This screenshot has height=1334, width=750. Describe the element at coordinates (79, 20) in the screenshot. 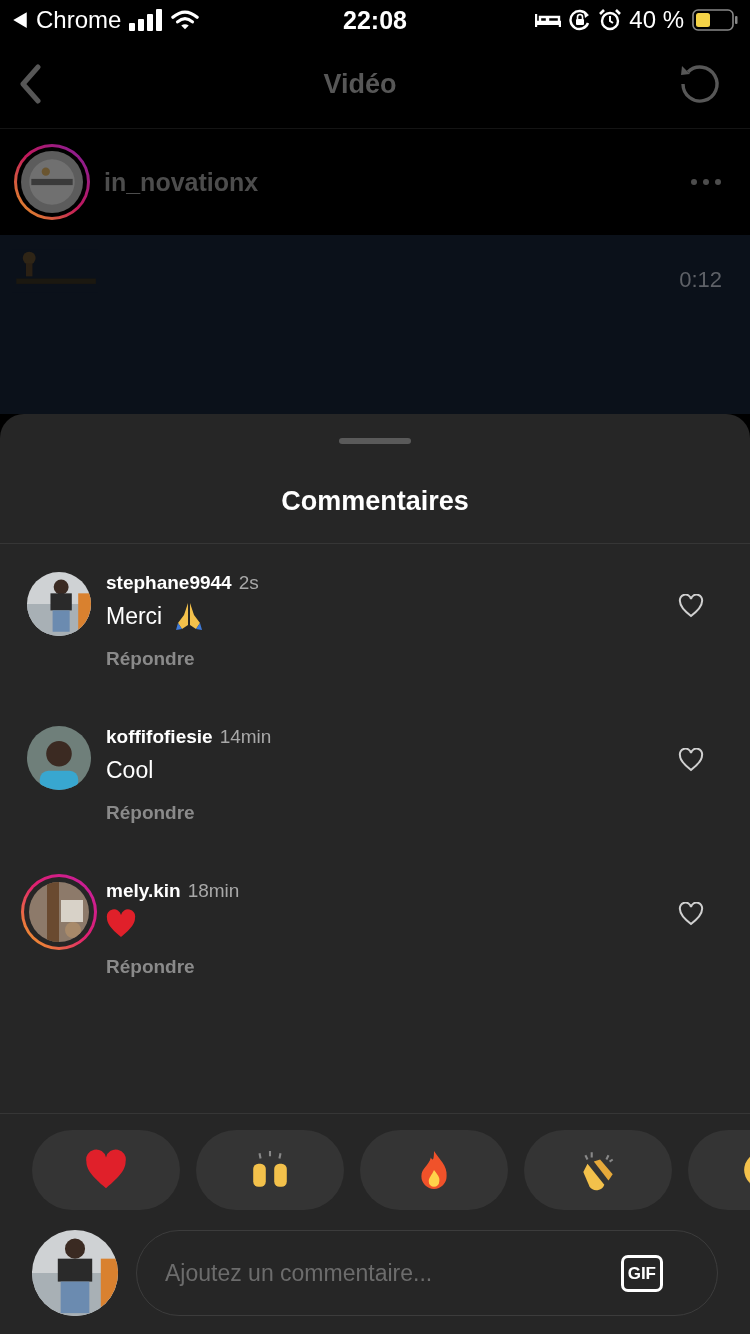

I see `back-app-label: Chrome` at that location.